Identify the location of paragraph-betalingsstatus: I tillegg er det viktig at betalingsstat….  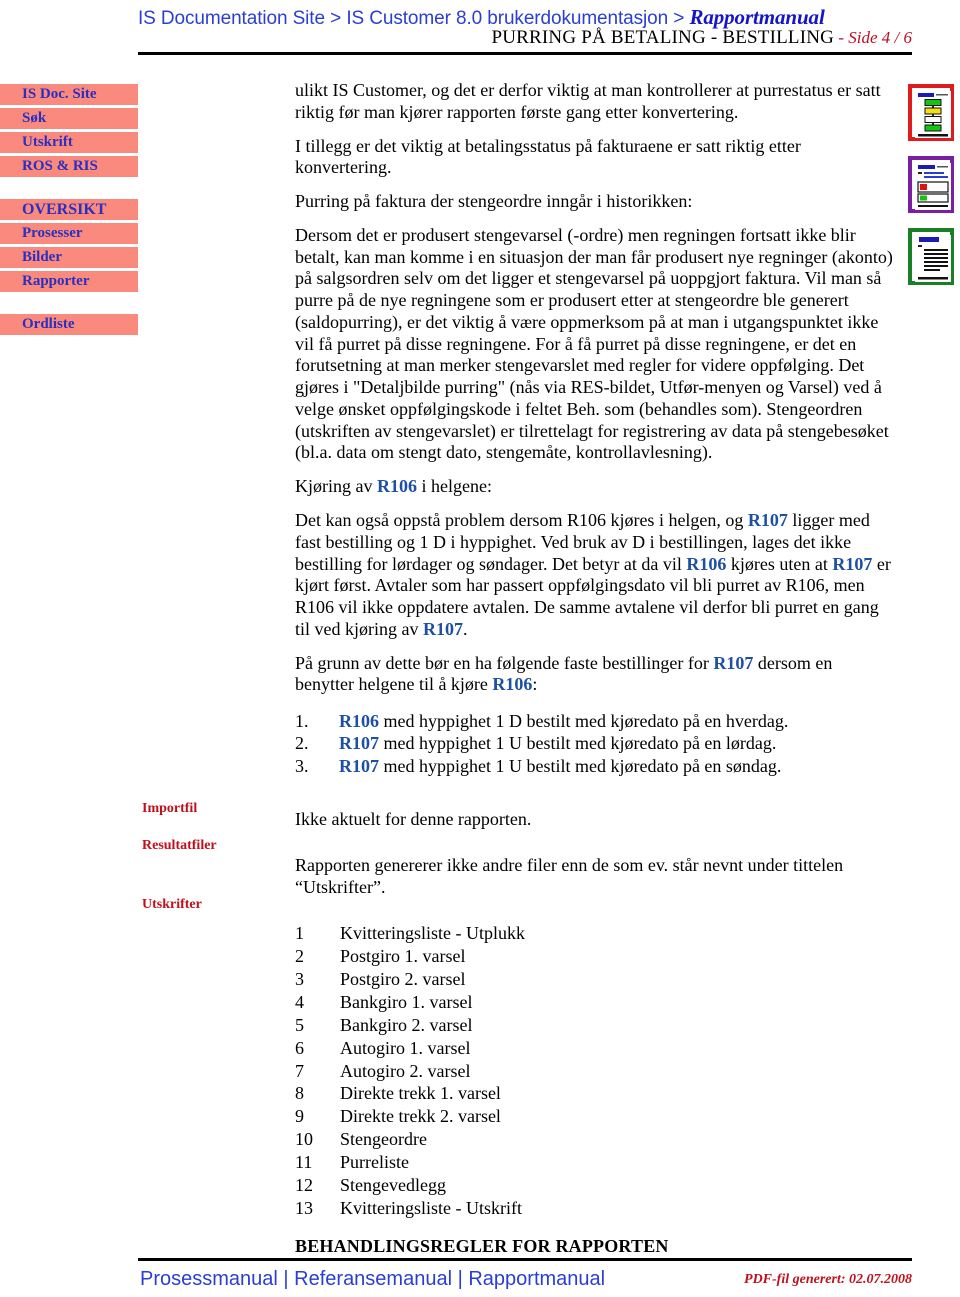
(548, 156).